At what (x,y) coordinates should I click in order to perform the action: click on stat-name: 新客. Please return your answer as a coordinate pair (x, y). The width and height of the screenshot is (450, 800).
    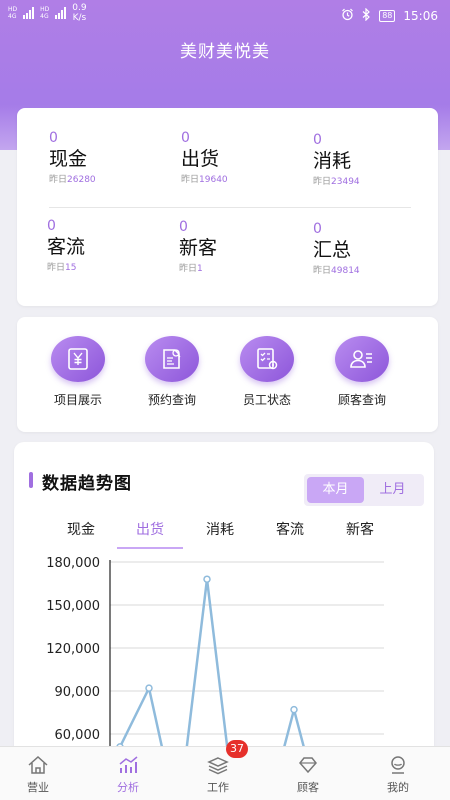
    Looking at the image, I should click on (198, 248).